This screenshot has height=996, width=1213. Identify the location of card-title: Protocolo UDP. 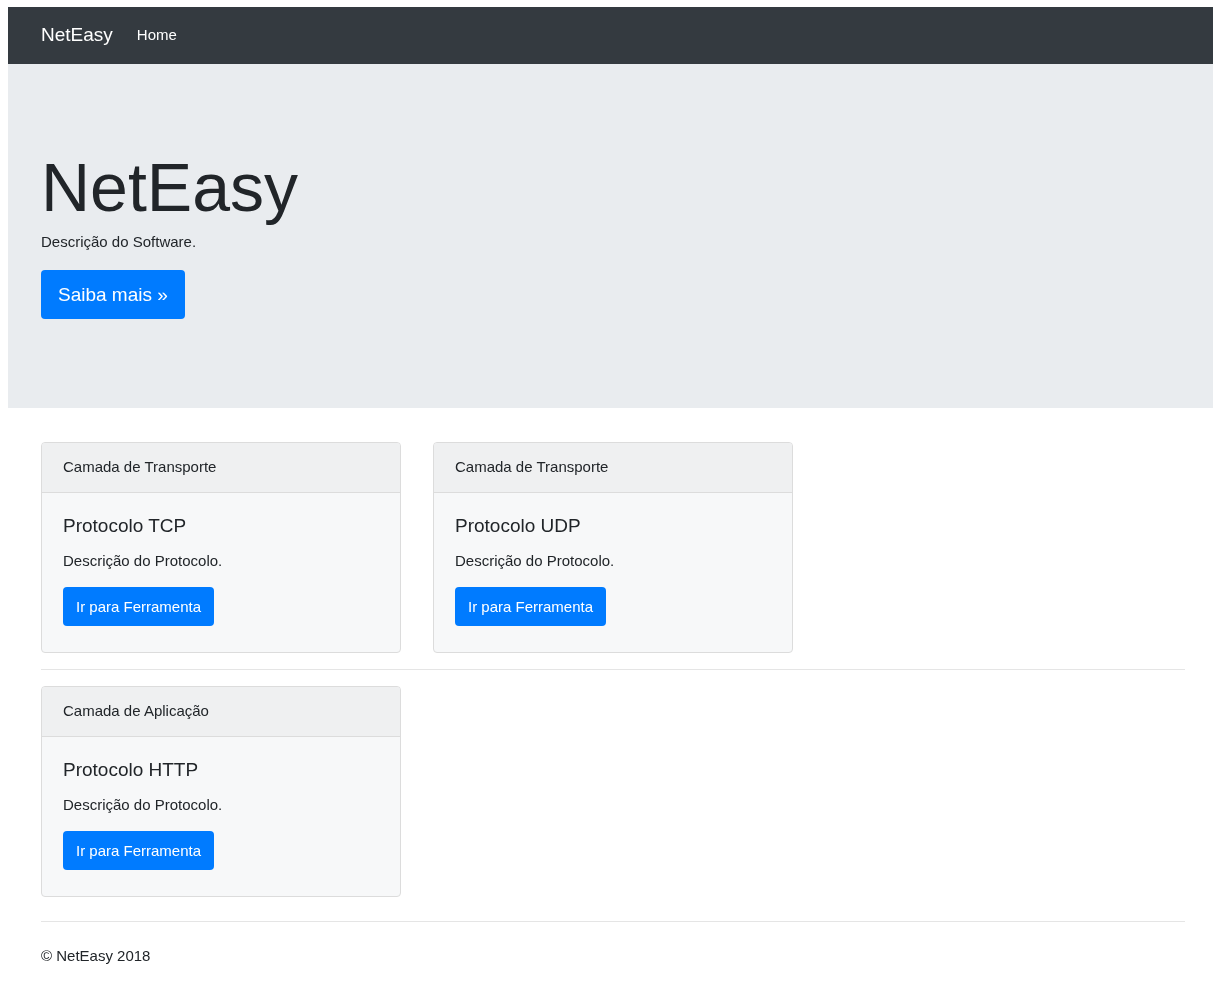
(518, 526).